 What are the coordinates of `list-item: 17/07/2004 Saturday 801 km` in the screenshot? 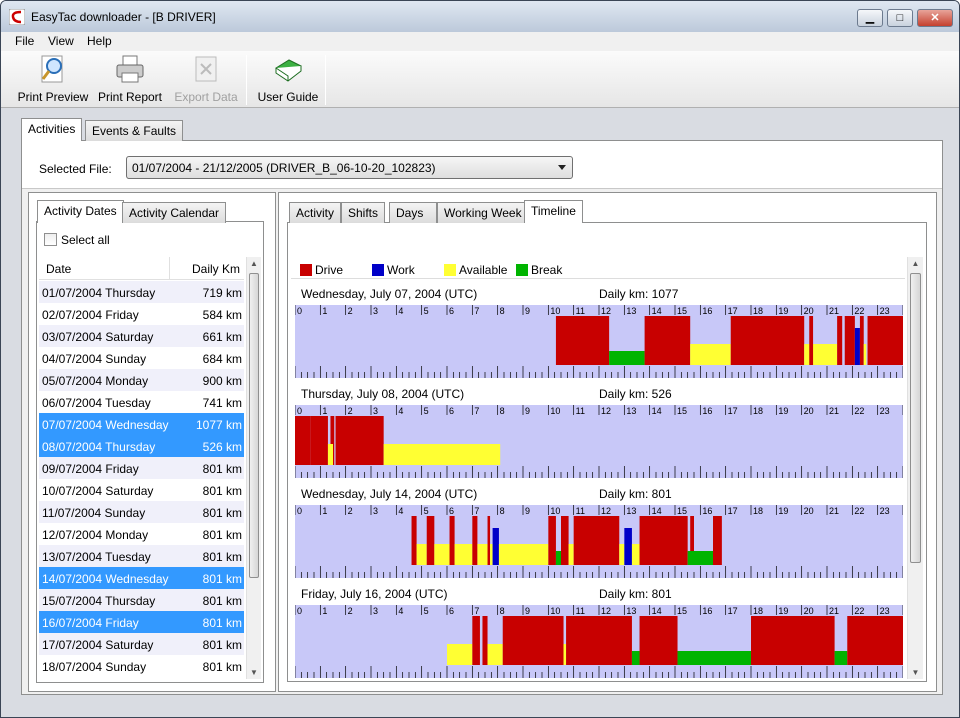 It's located at (141, 644).